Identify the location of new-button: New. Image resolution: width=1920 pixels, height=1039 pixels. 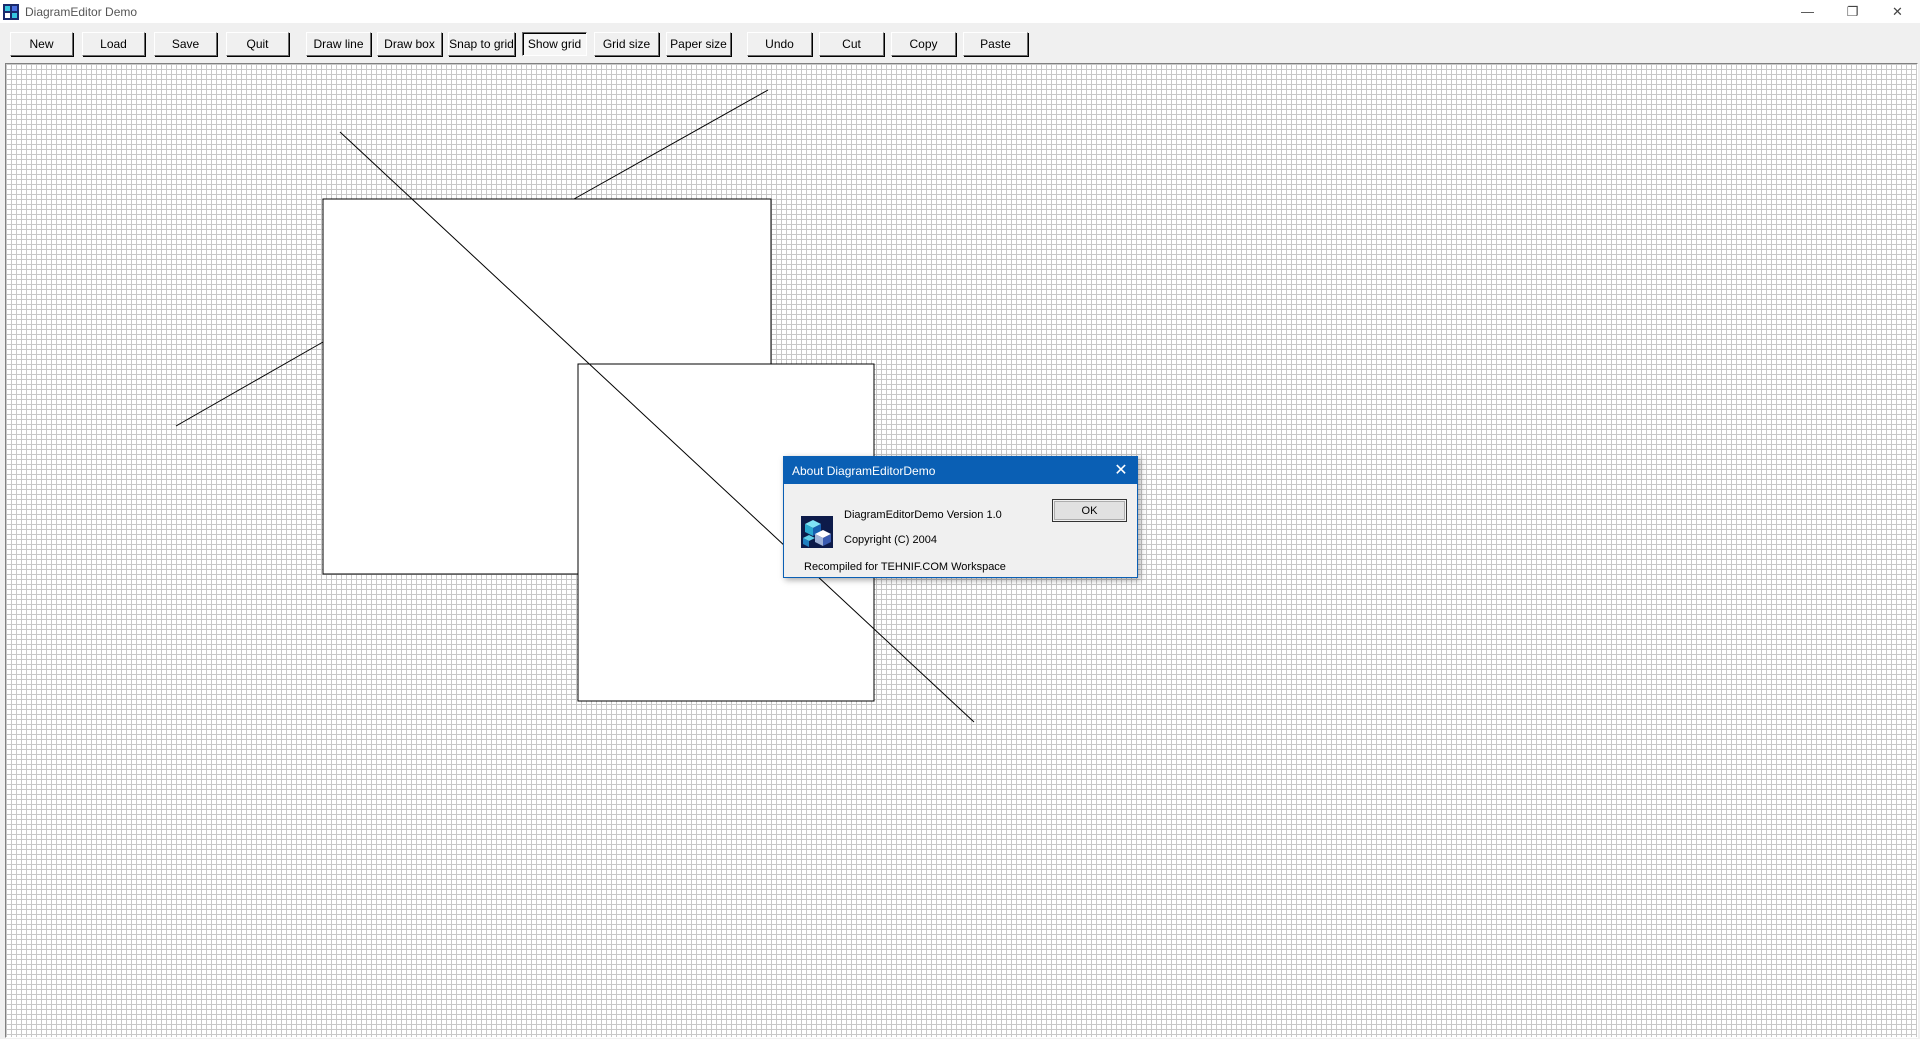
(41, 44).